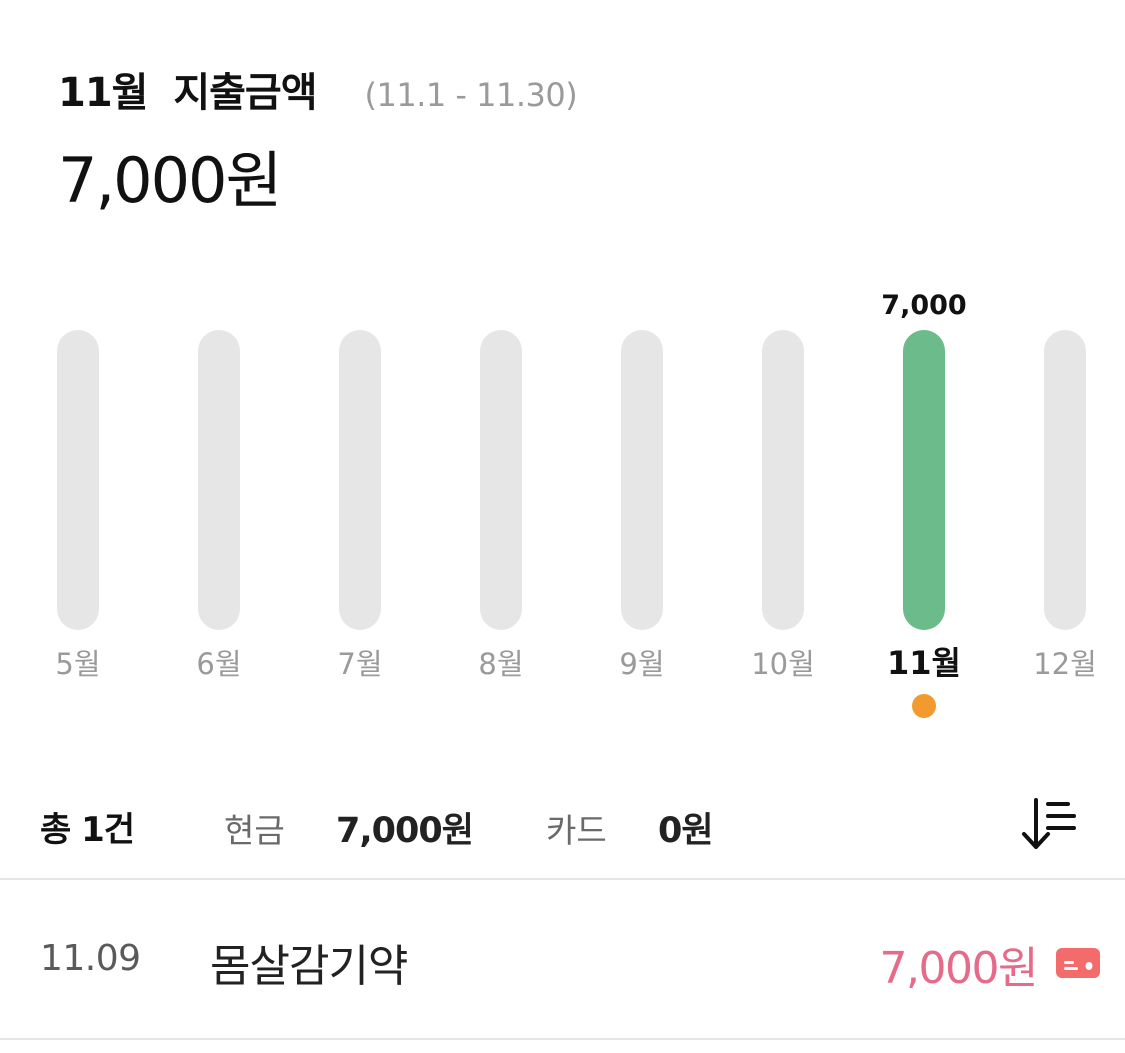 The height and width of the screenshot is (1053, 1125). I want to click on chart-bar-8월, so click(501, 480).